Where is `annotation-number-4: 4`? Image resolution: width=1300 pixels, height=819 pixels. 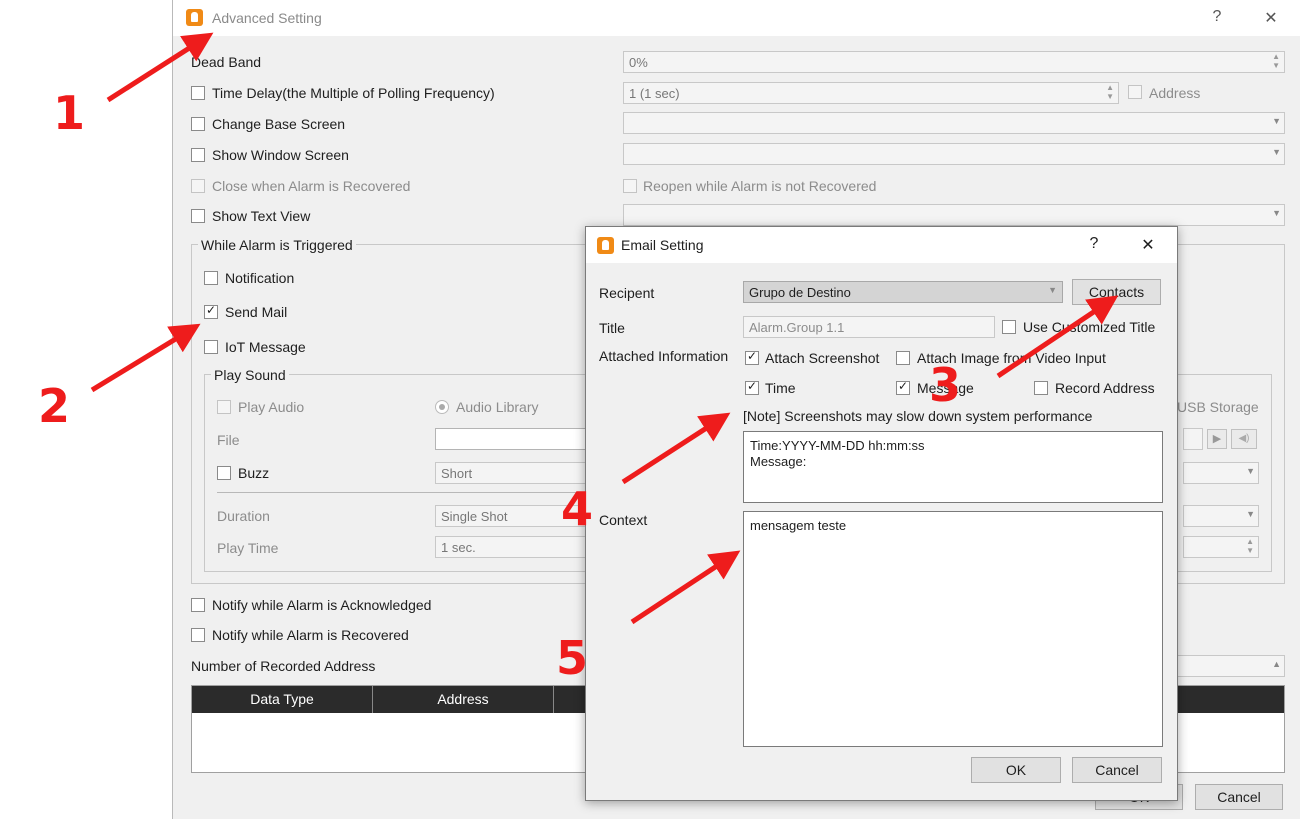
annotation-number-4: 4 is located at coordinates (577, 509).